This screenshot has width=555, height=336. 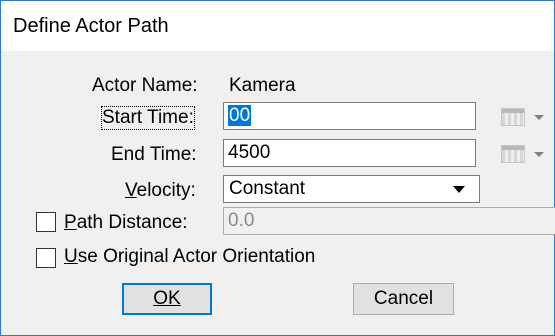 I want to click on velocity-select: Constant, so click(x=351, y=189).